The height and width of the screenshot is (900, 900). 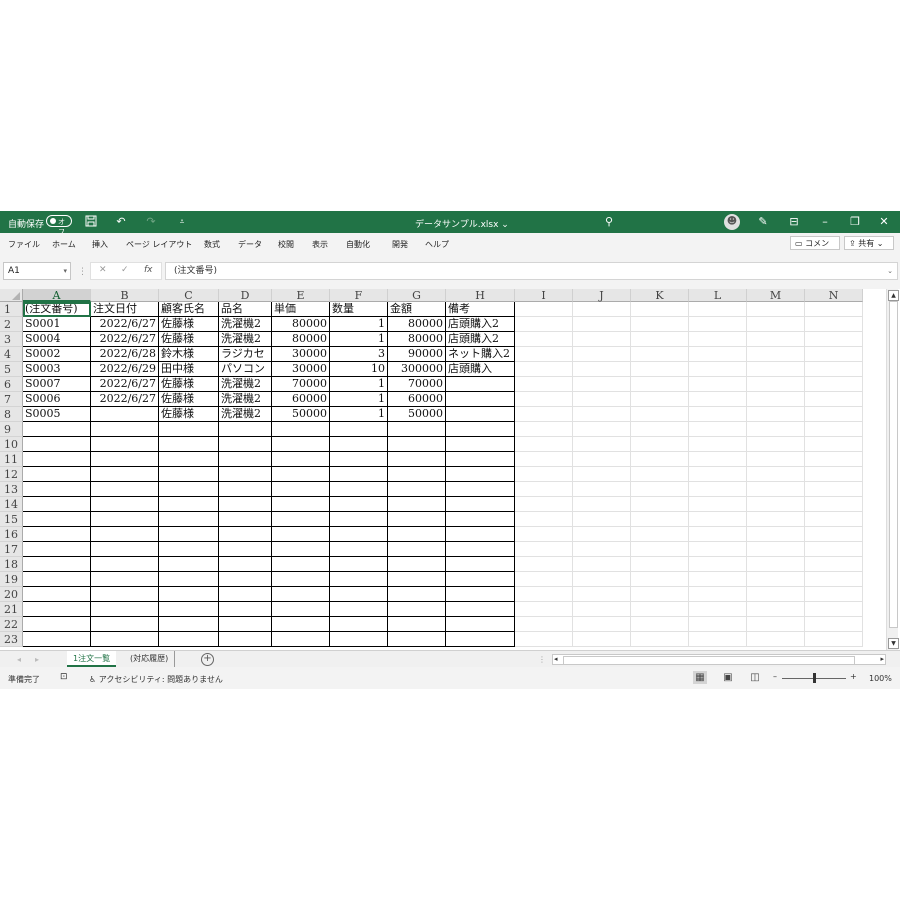 What do you see at coordinates (480, 354) in the screenshot?
I see `data-cell: ネット購入2` at bounding box center [480, 354].